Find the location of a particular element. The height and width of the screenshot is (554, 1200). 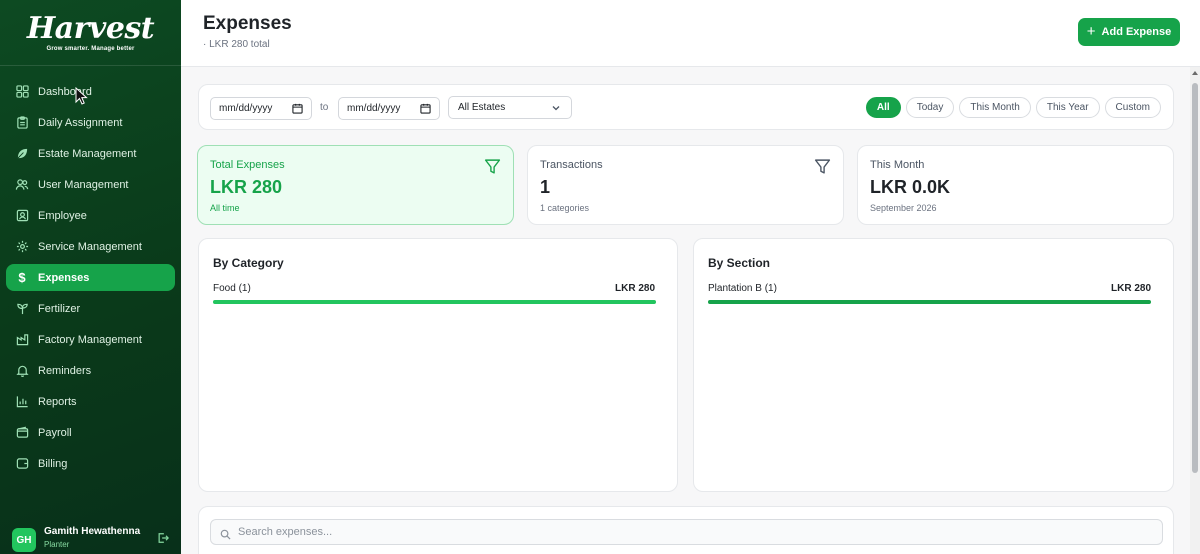

stat-label: Transactions is located at coordinates (571, 165).